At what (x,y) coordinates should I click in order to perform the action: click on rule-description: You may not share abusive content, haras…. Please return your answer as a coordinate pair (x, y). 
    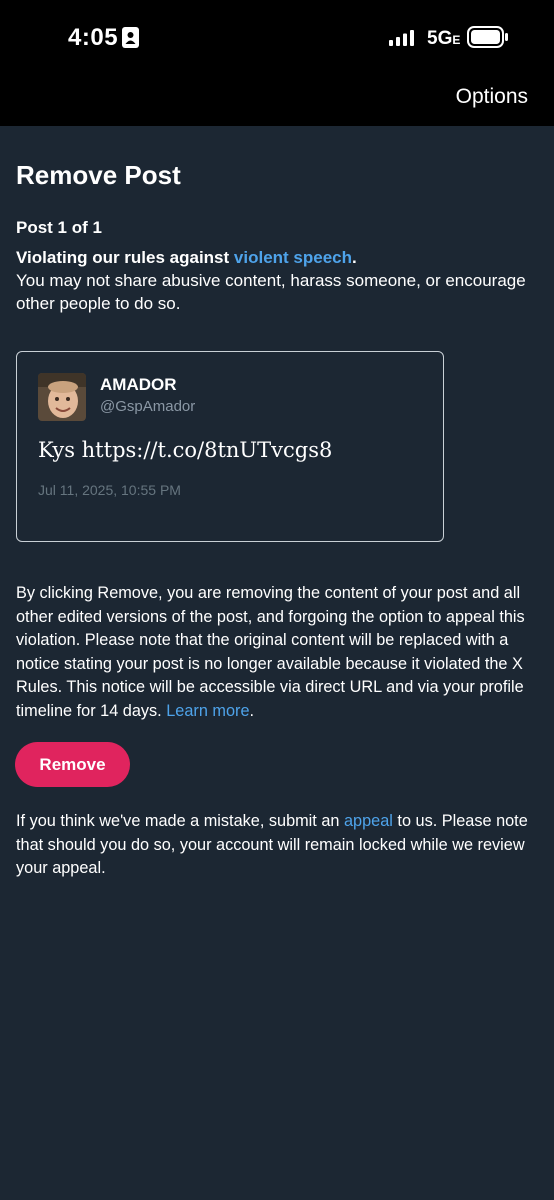
    Looking at the image, I should click on (271, 292).